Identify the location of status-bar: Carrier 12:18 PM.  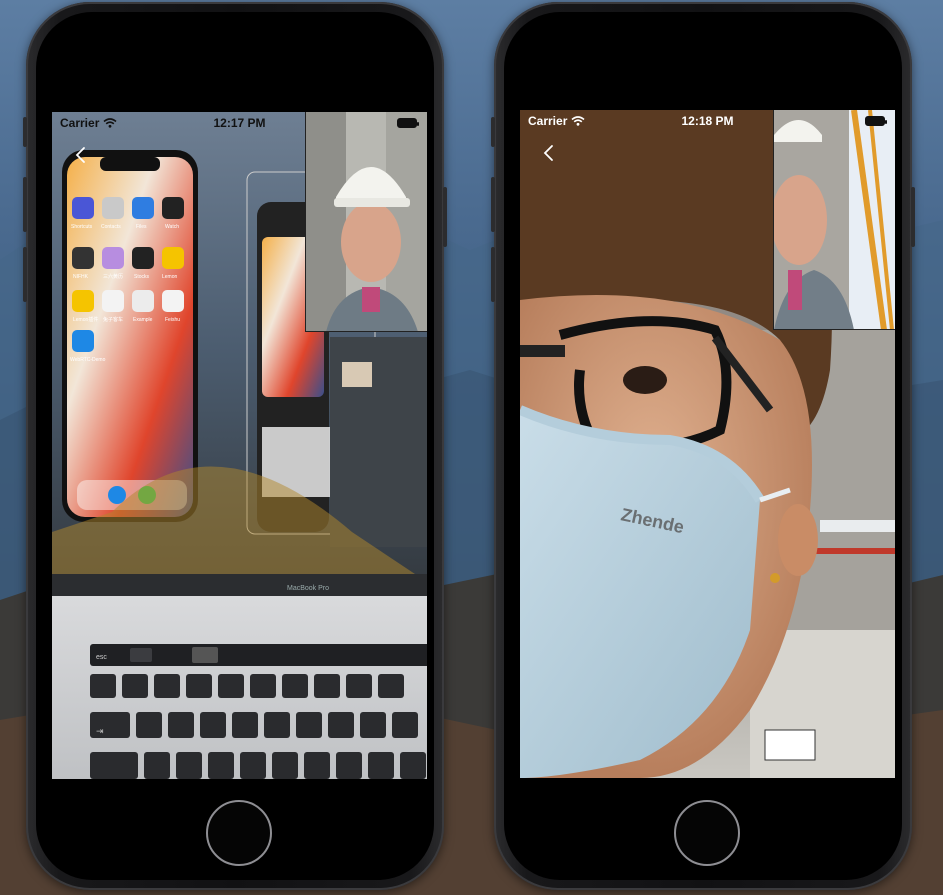
(707, 121).